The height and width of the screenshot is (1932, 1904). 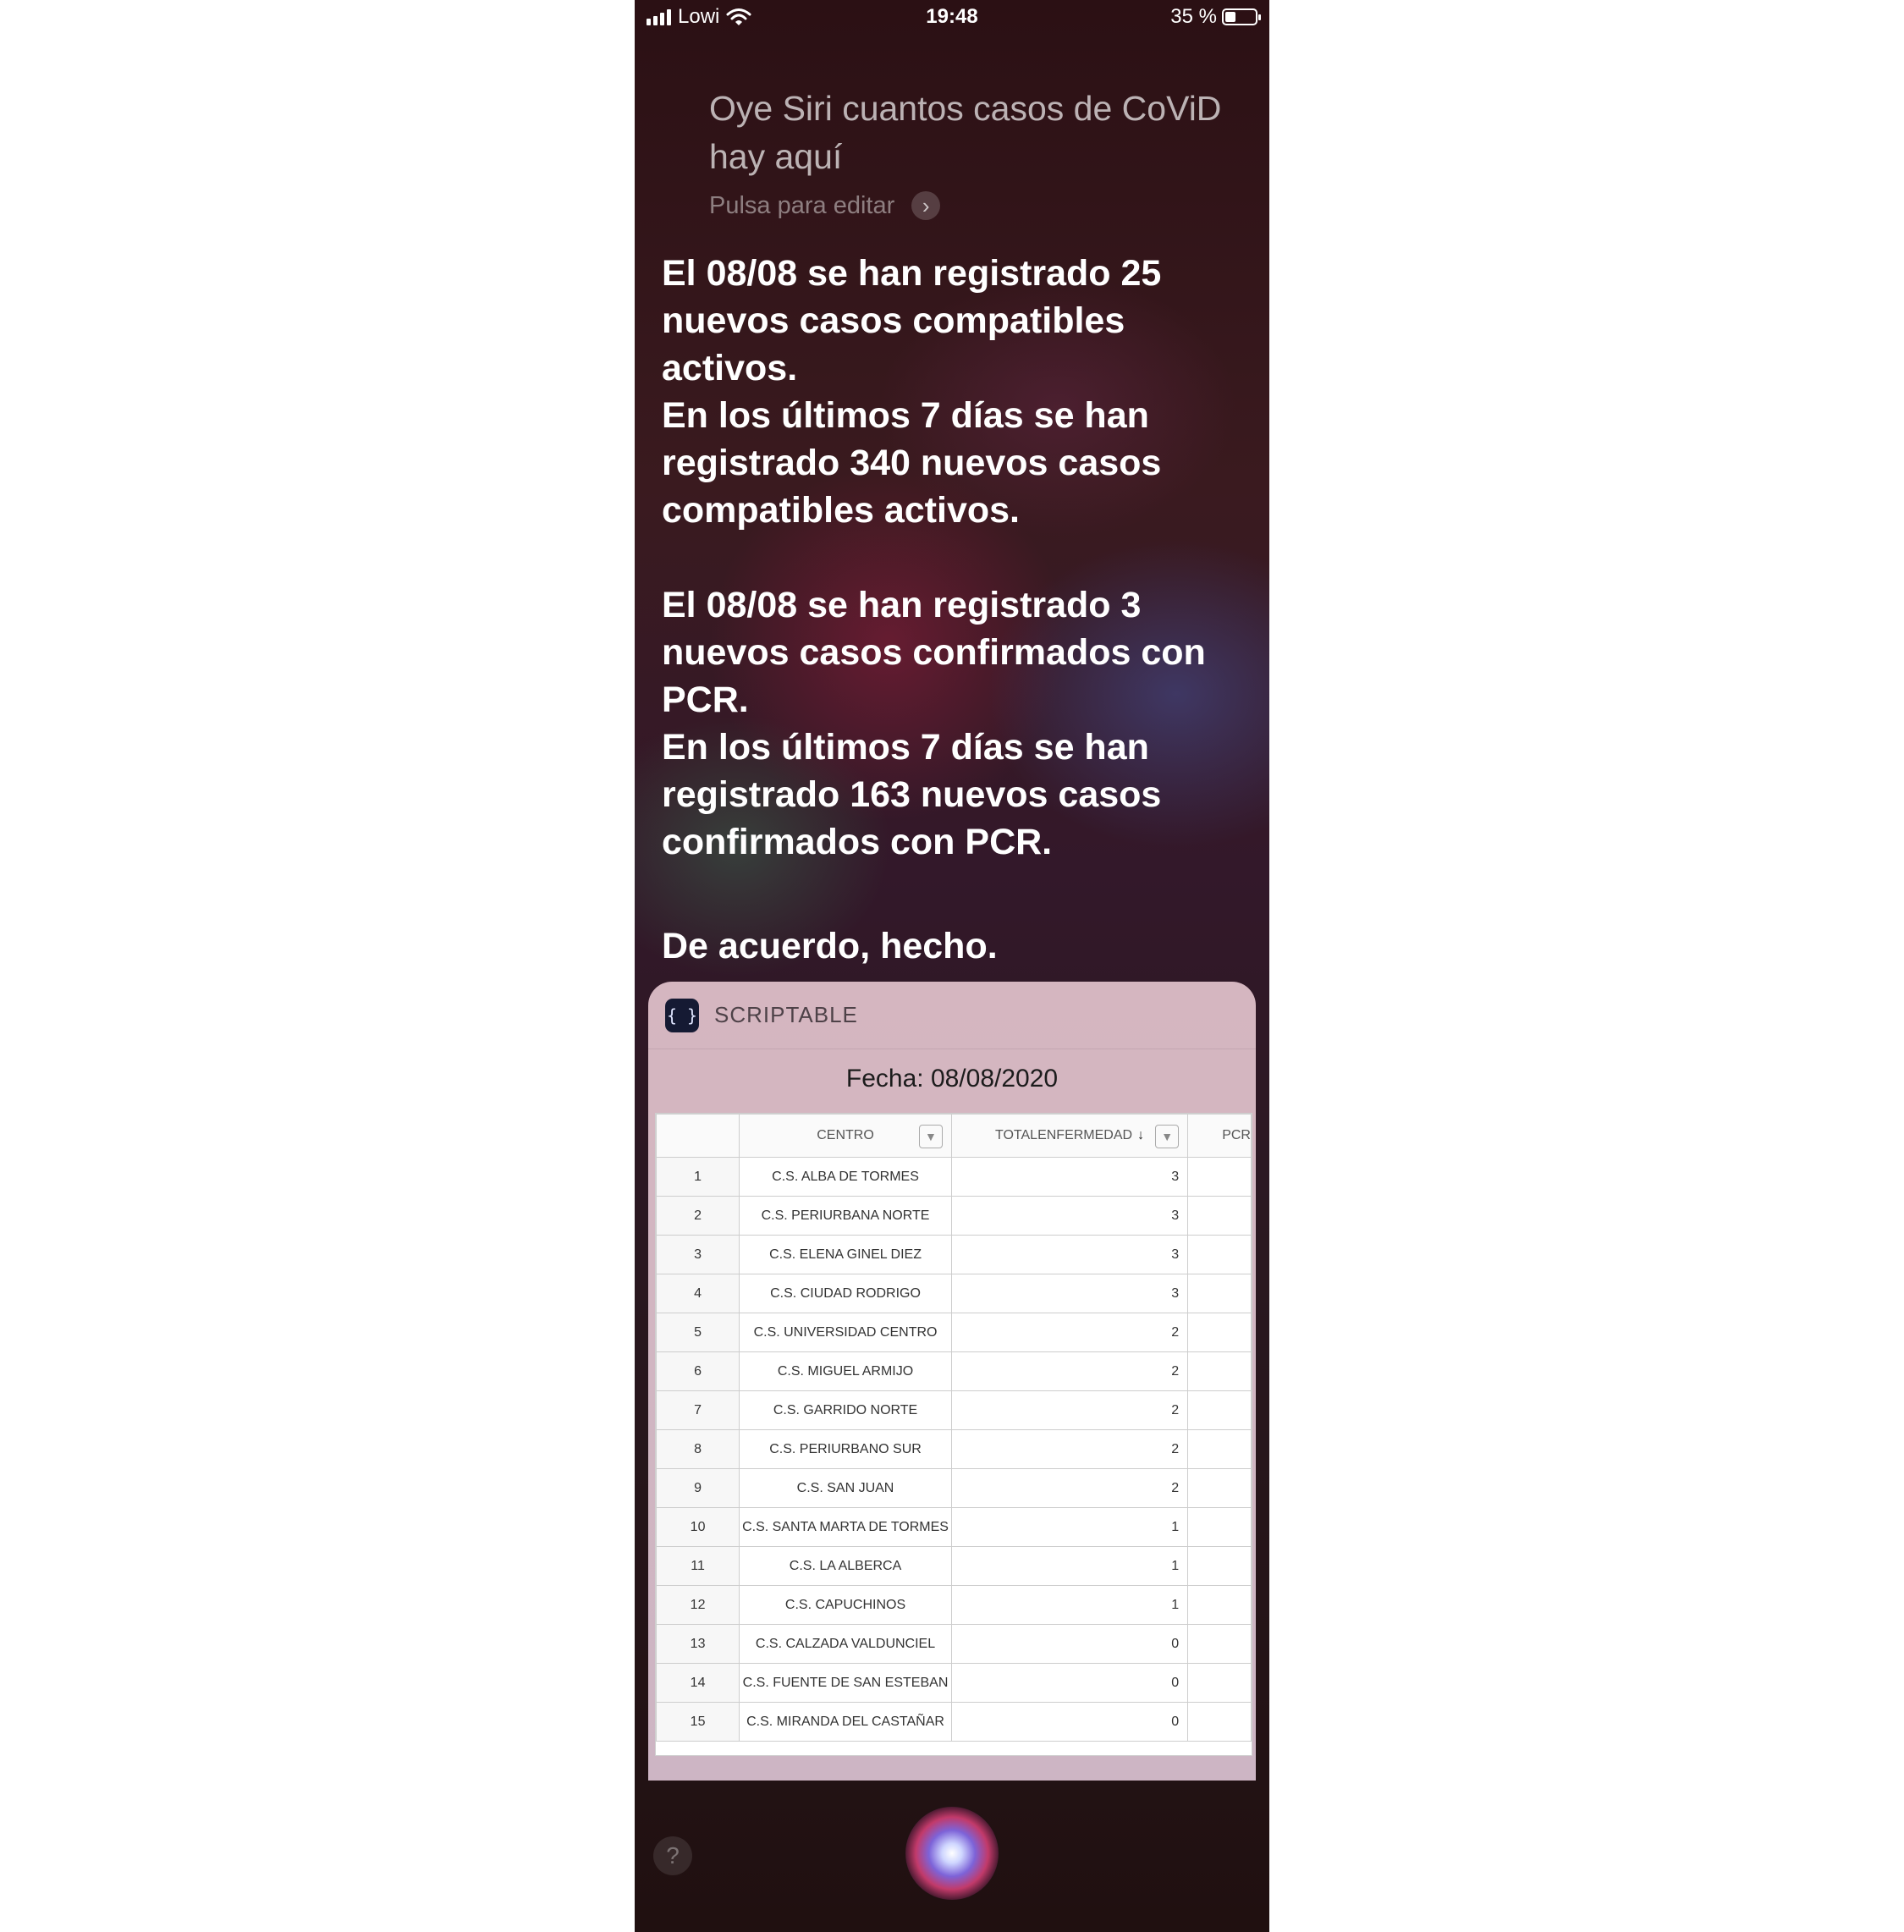 What do you see at coordinates (698, 1216) in the screenshot?
I see `row-index: 2` at bounding box center [698, 1216].